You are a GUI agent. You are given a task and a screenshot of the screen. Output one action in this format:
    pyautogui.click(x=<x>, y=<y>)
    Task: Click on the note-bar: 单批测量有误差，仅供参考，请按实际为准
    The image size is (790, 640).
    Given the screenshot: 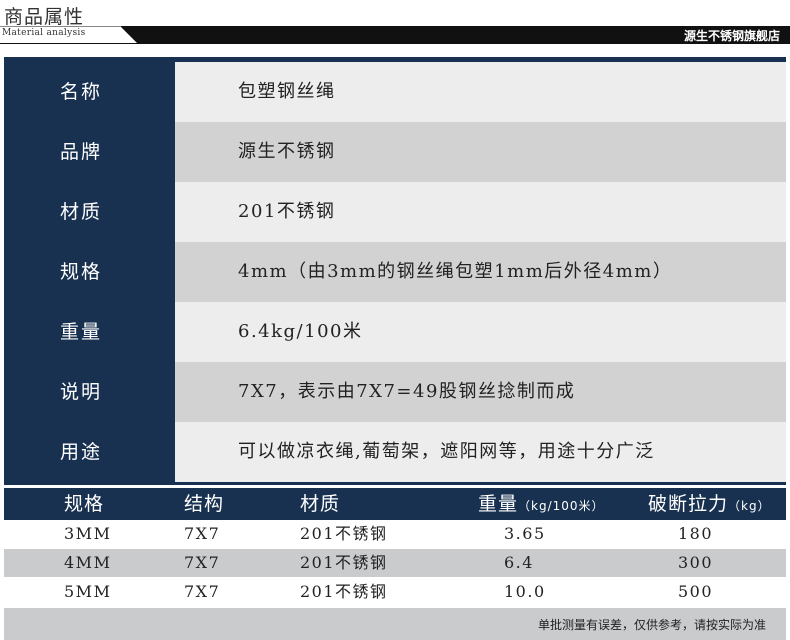 What is the action you would take?
    pyautogui.click(x=395, y=624)
    